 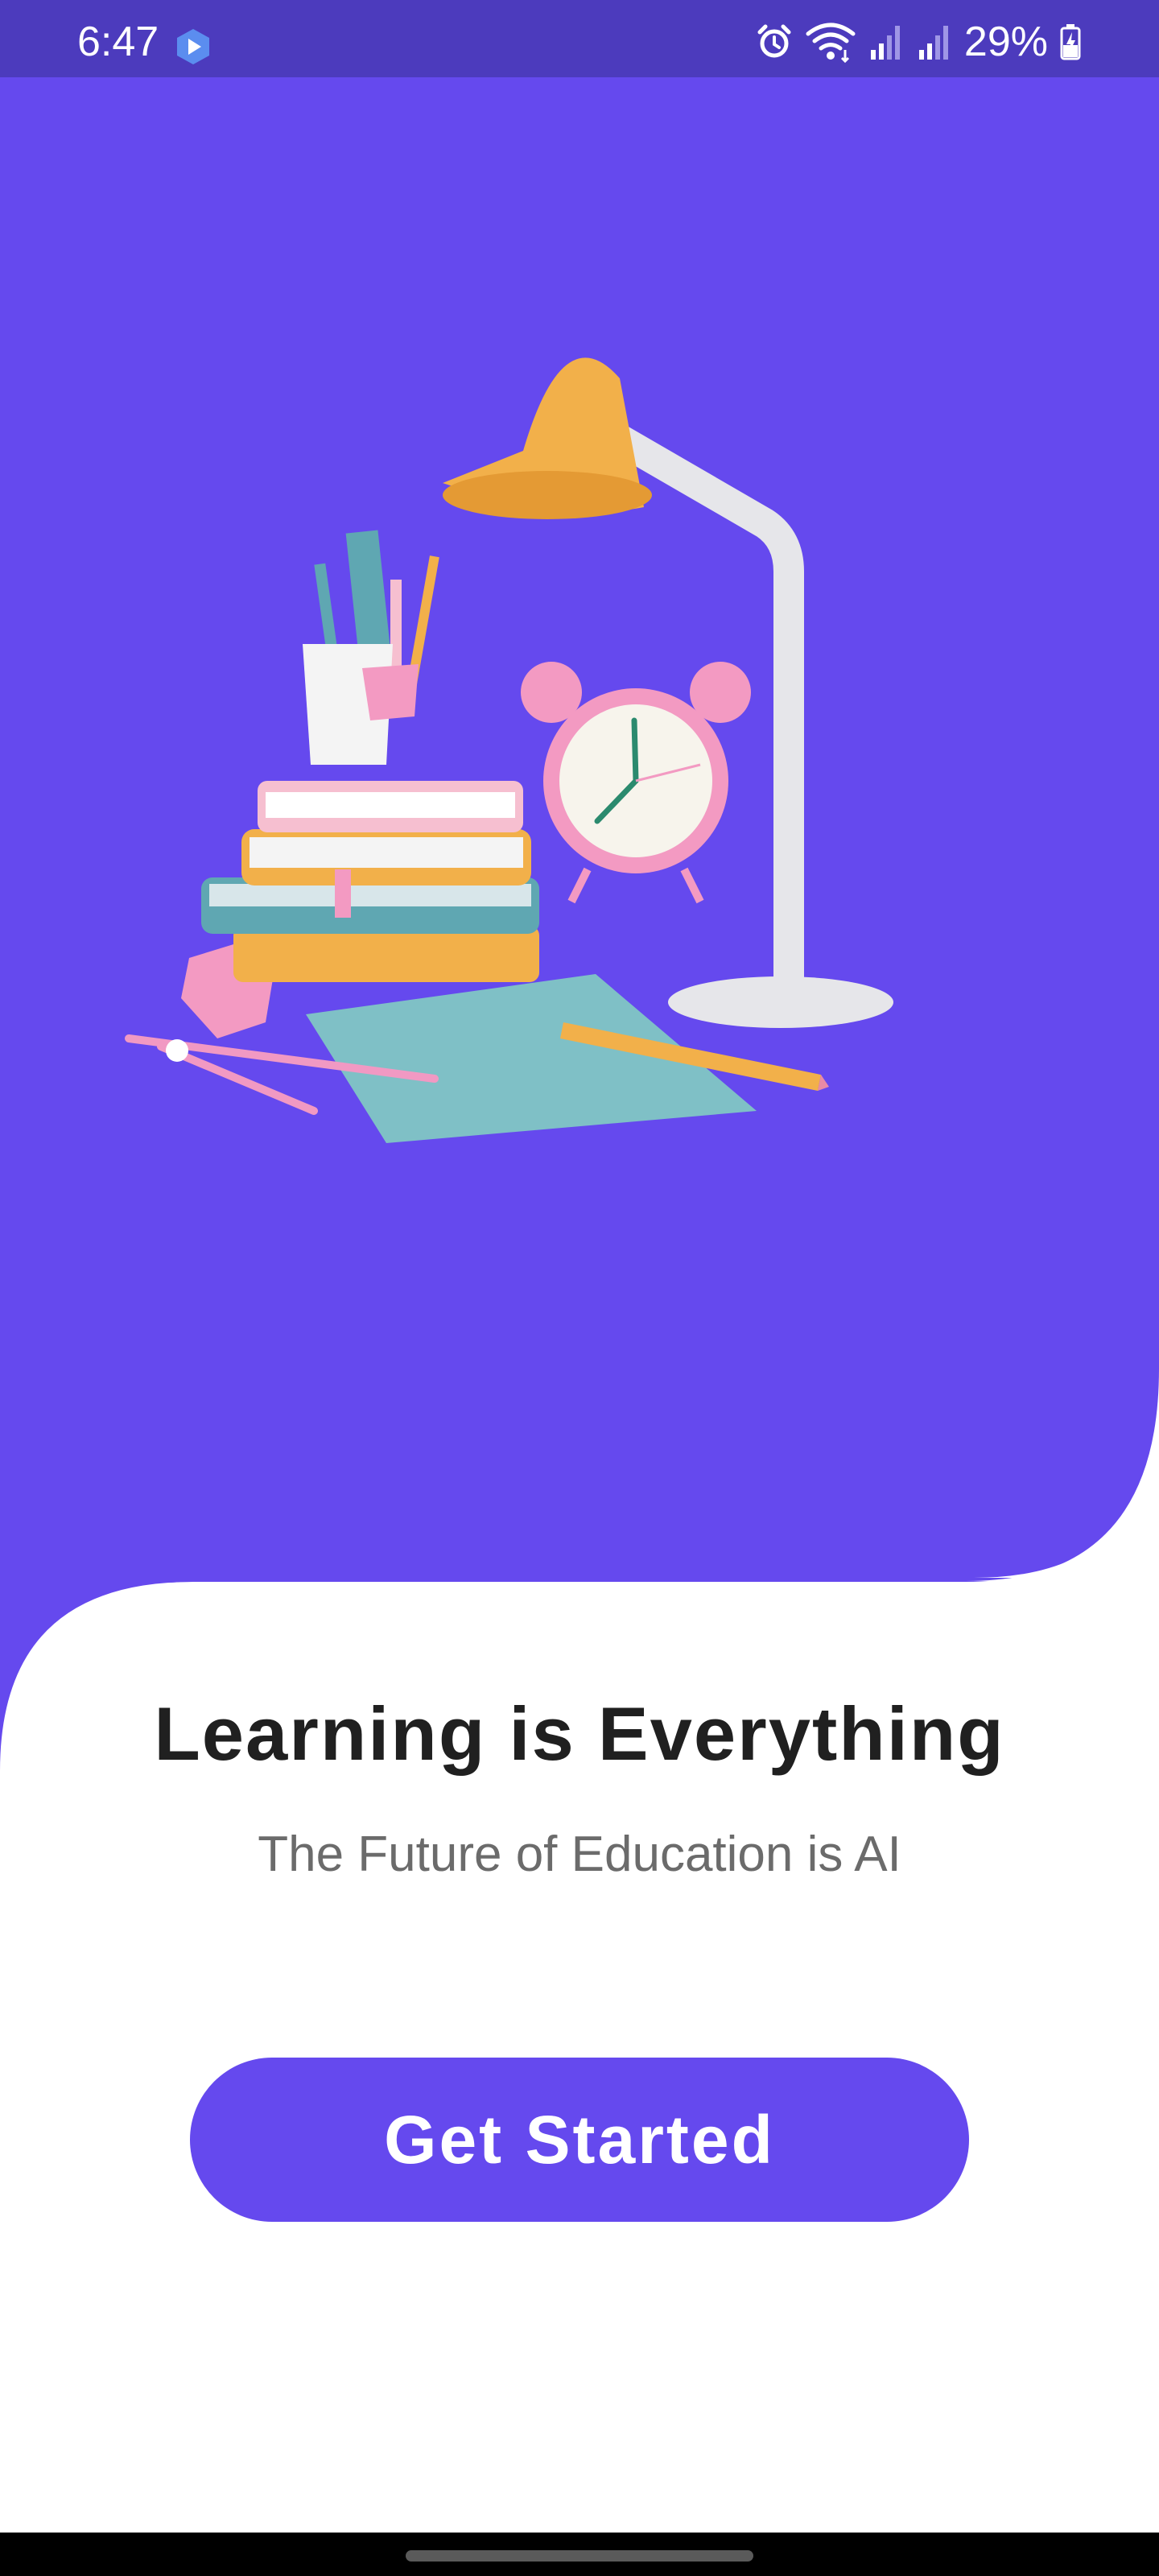 What do you see at coordinates (579, 1854) in the screenshot?
I see `page-subtitle: The Future of Education is AI` at bounding box center [579, 1854].